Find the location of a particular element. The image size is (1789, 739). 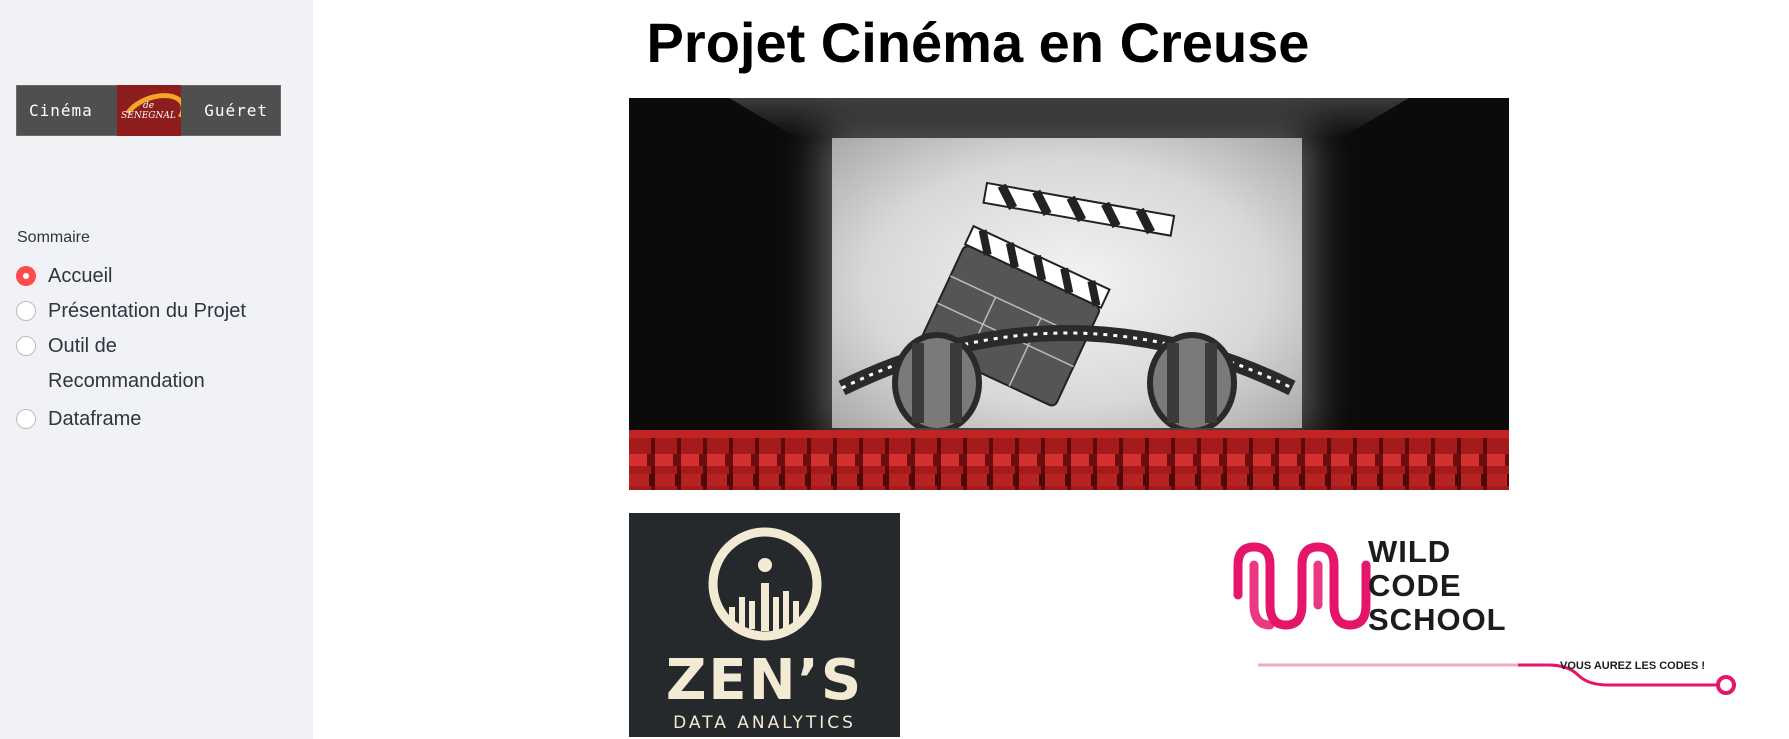

nav-item-label: Présentation du Projet is located at coordinates (147, 311).